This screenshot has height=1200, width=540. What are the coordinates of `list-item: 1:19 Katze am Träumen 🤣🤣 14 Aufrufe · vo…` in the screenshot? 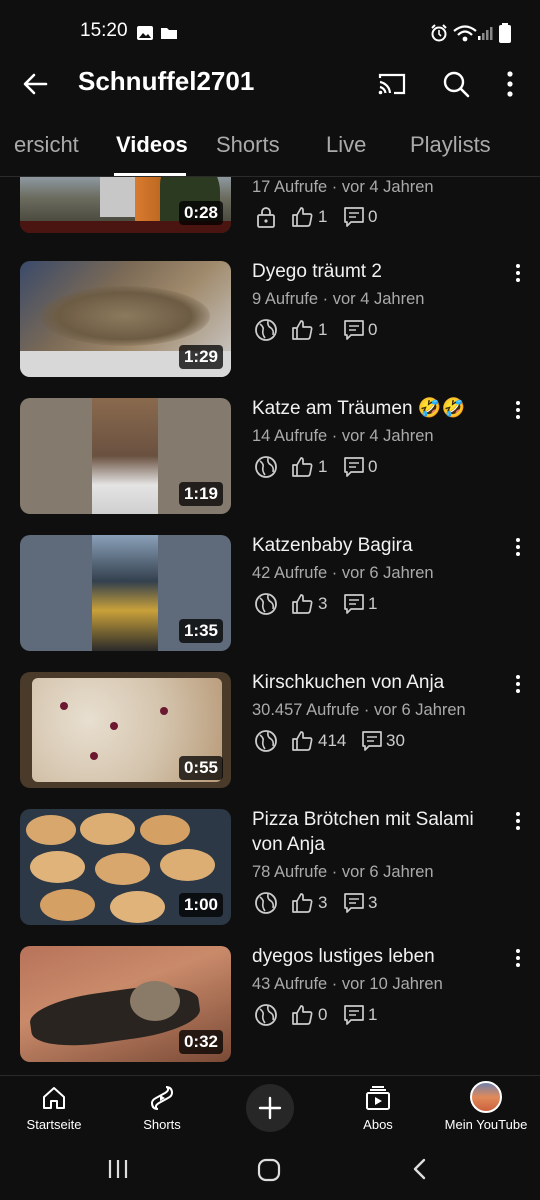 It's located at (270, 458).